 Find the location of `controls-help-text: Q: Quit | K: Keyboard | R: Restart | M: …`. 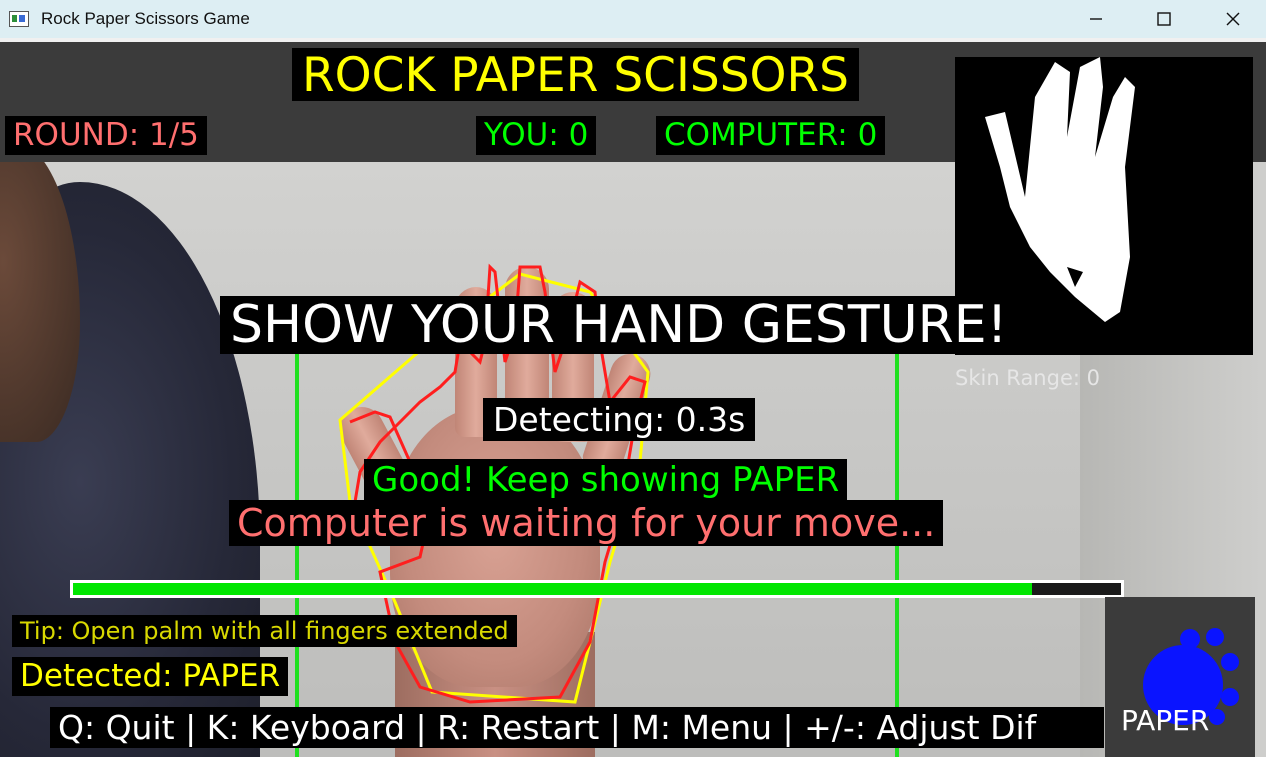

controls-help-text: Q: Quit | K: Keyboard | R: Restart | M: … is located at coordinates (577, 727).